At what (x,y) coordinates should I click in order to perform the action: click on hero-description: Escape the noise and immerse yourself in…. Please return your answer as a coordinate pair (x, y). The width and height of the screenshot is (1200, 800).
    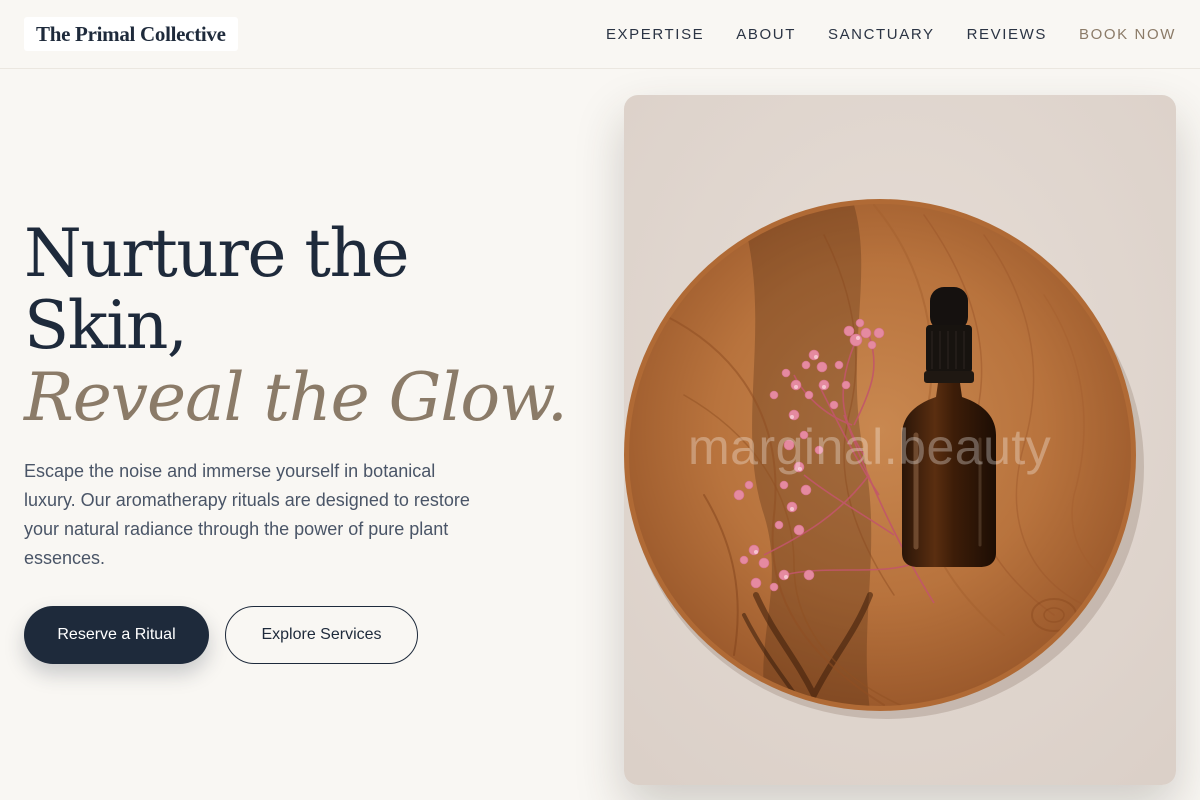
    Looking at the image, I should click on (247, 514).